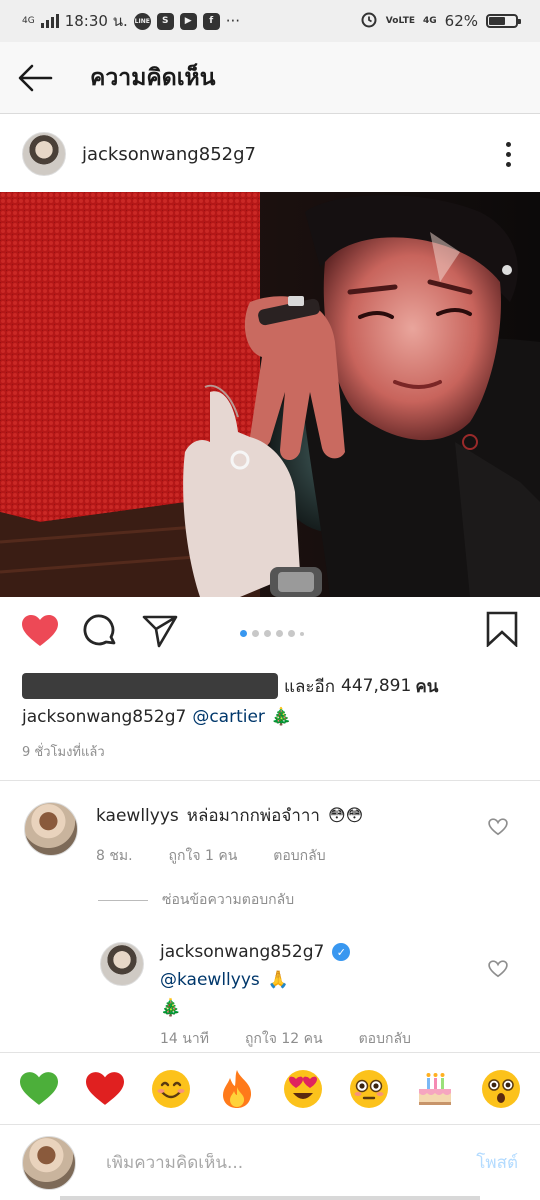  I want to click on heart-eyes-icon, so click(303, 1088).